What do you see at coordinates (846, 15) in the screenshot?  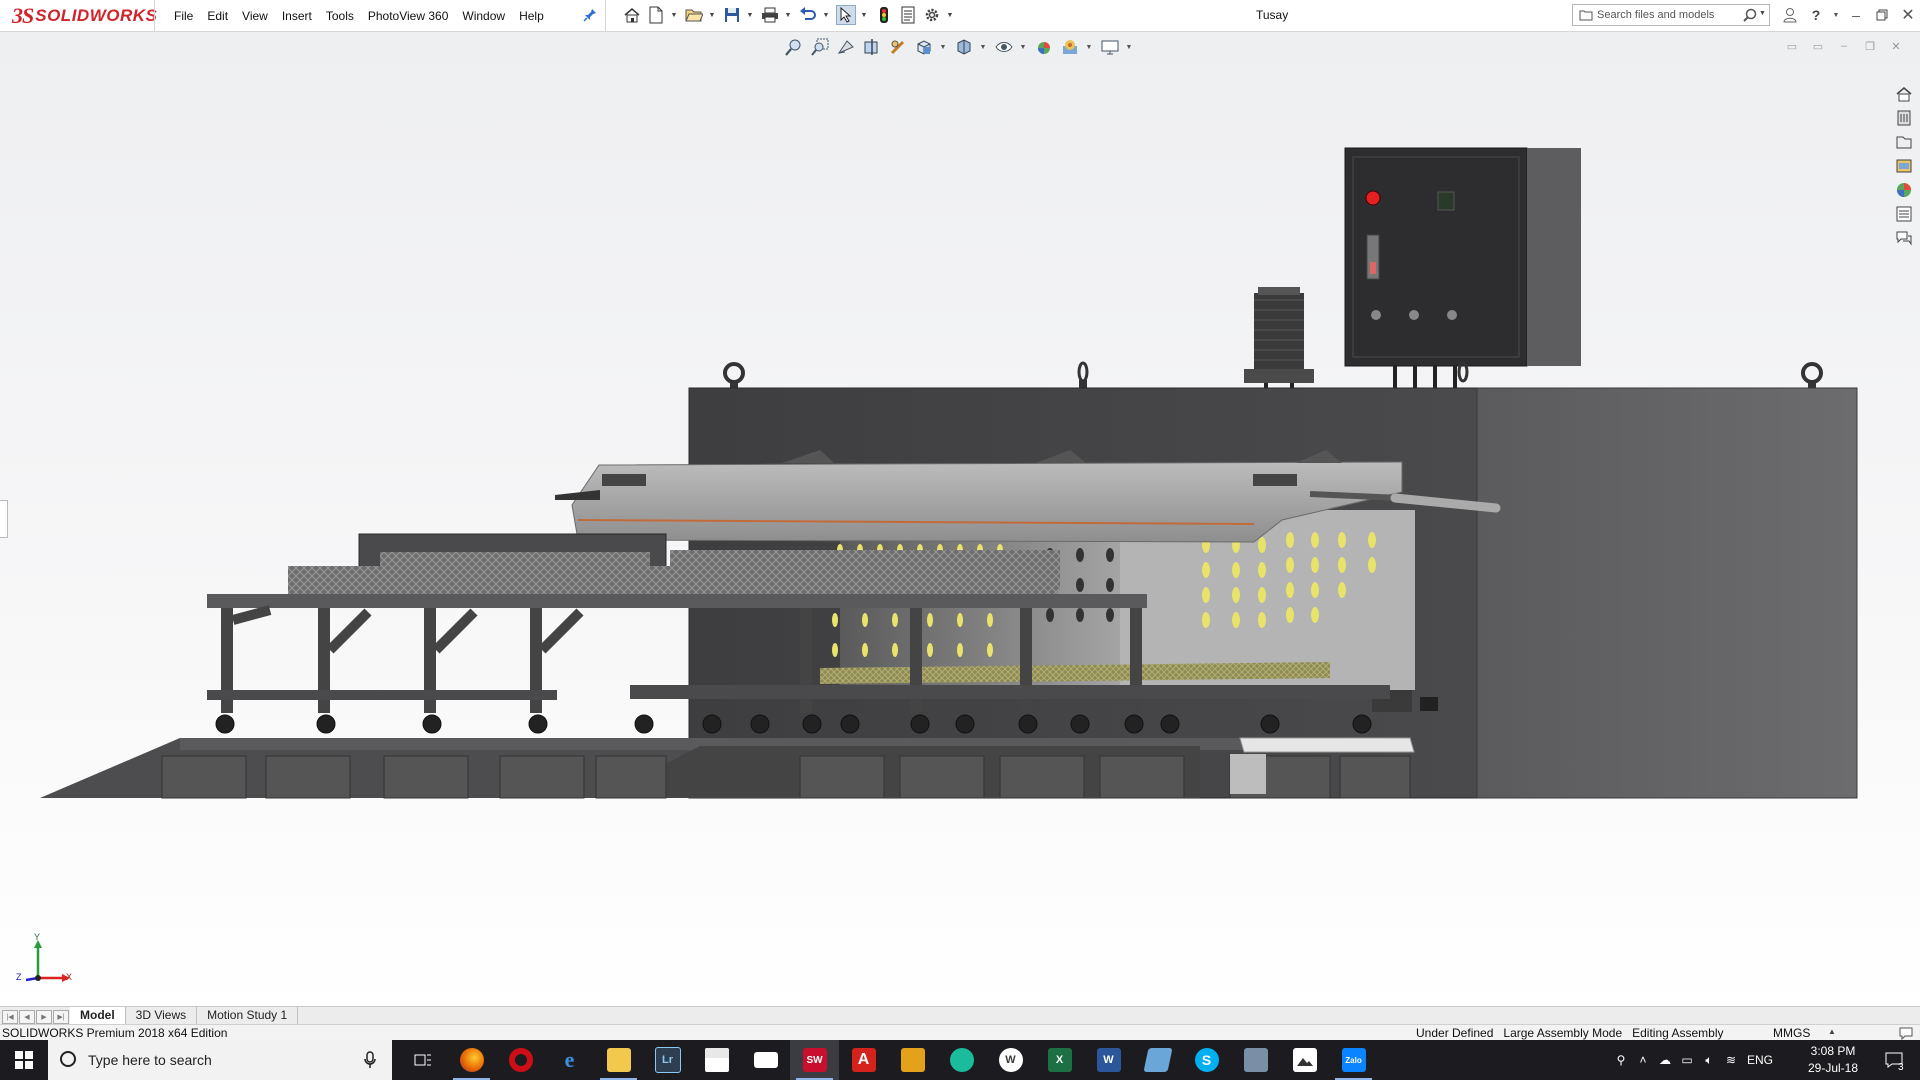 I see `select-cursor-icon` at bounding box center [846, 15].